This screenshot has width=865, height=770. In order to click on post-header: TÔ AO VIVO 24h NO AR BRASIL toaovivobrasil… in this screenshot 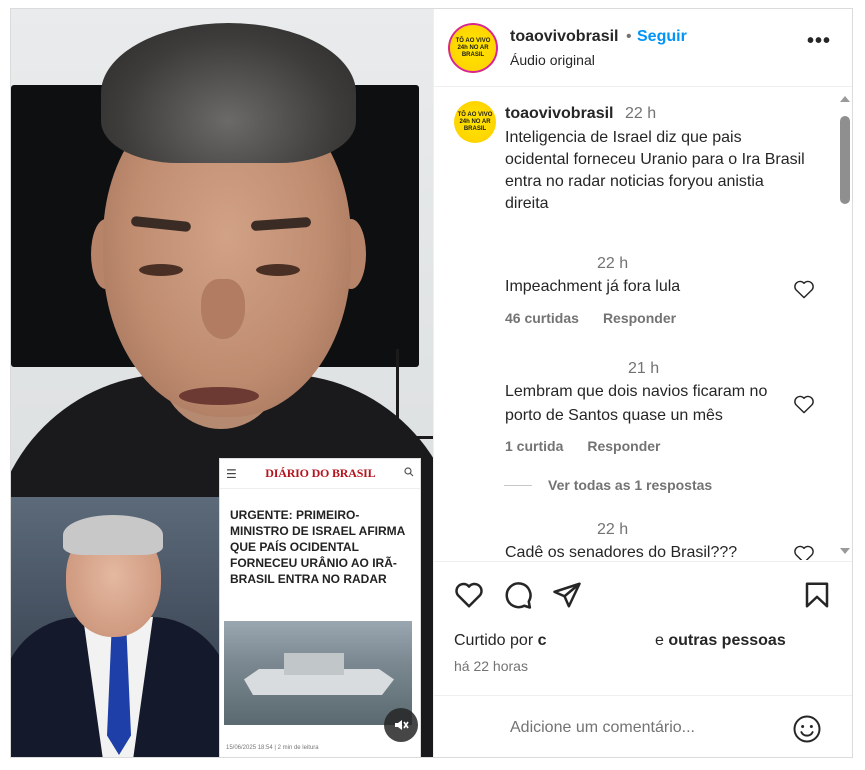, I will do `click(643, 48)`.